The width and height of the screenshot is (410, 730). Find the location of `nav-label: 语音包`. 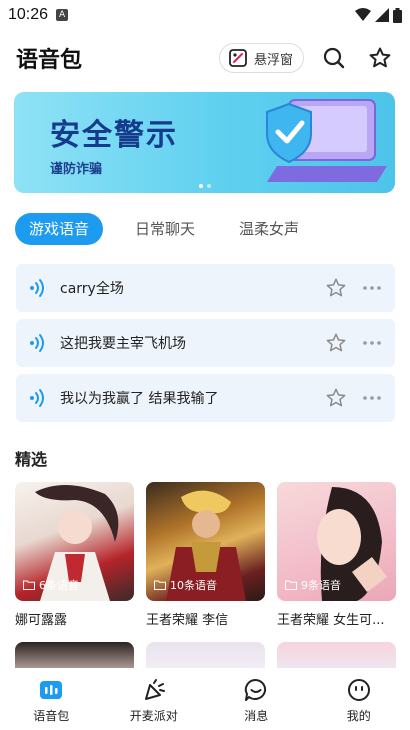

nav-label: 语音包 is located at coordinates (51, 715).